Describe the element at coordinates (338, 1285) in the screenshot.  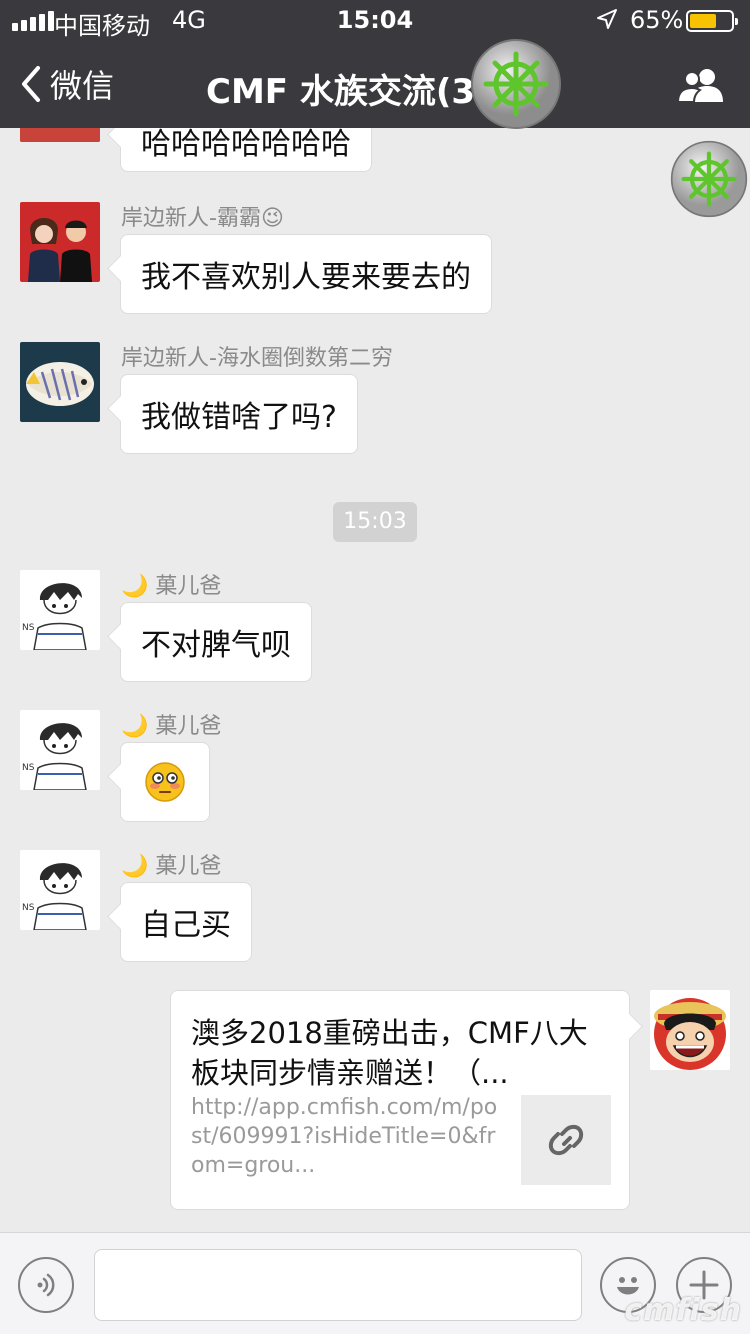
I see `message-input` at that location.